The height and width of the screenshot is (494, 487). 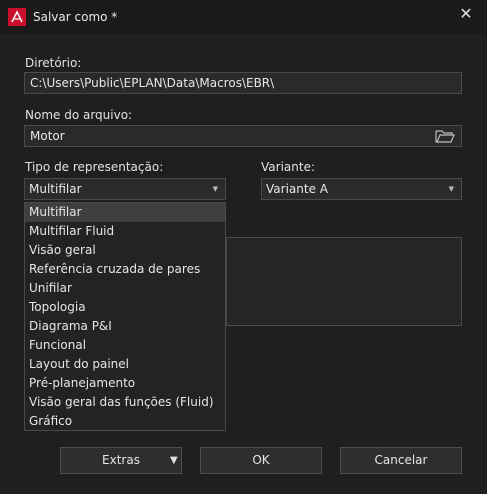 I want to click on dropdown-option-referencia-cruzada: Referência cruzada de pares, so click(x=125, y=269).